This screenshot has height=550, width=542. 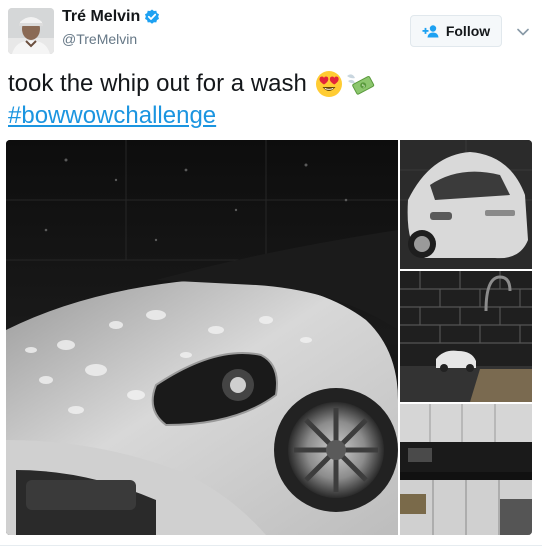 I want to click on car-rear-photo-icon, so click(x=466, y=204).